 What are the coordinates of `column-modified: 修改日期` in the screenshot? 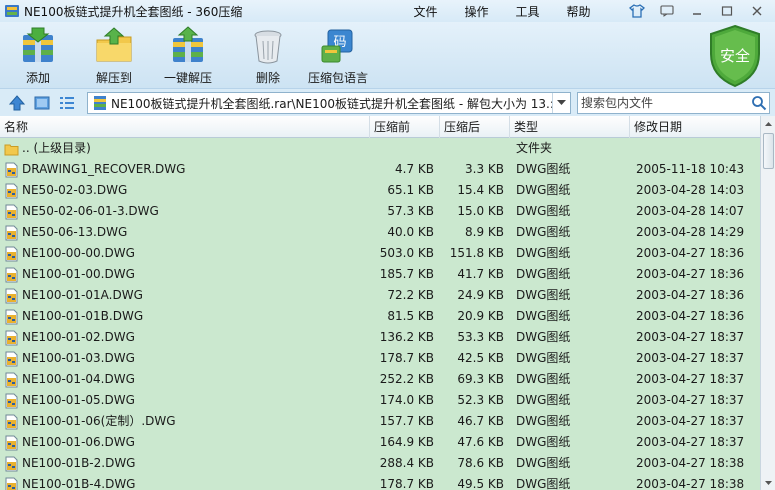 It's located at (695, 127).